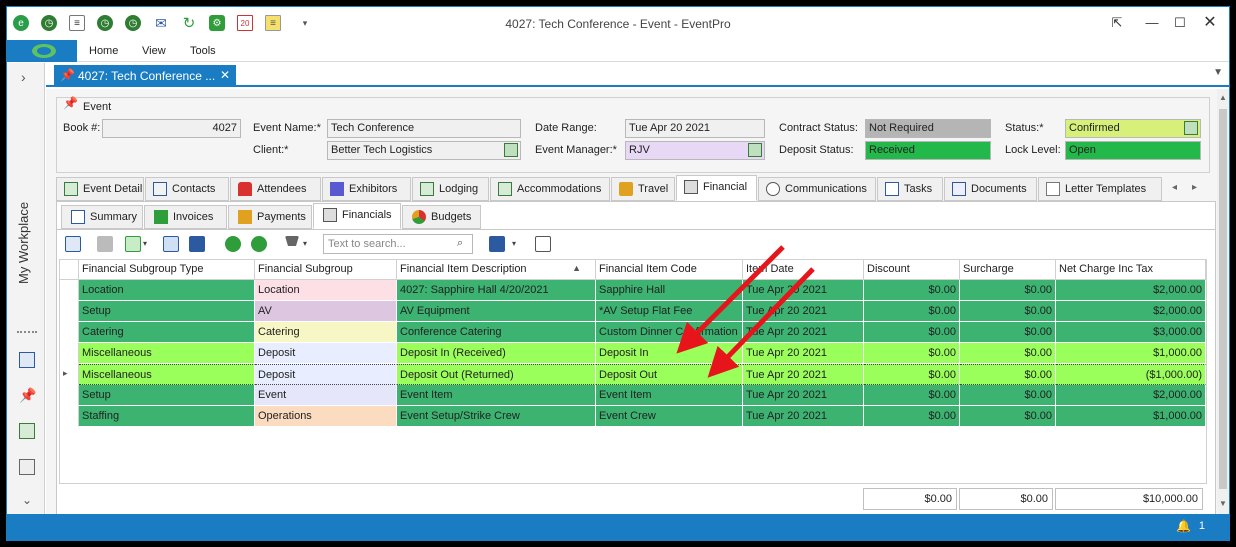 The image size is (1236, 547). What do you see at coordinates (326, 395) in the screenshot?
I see `table-cell: Event` at bounding box center [326, 395].